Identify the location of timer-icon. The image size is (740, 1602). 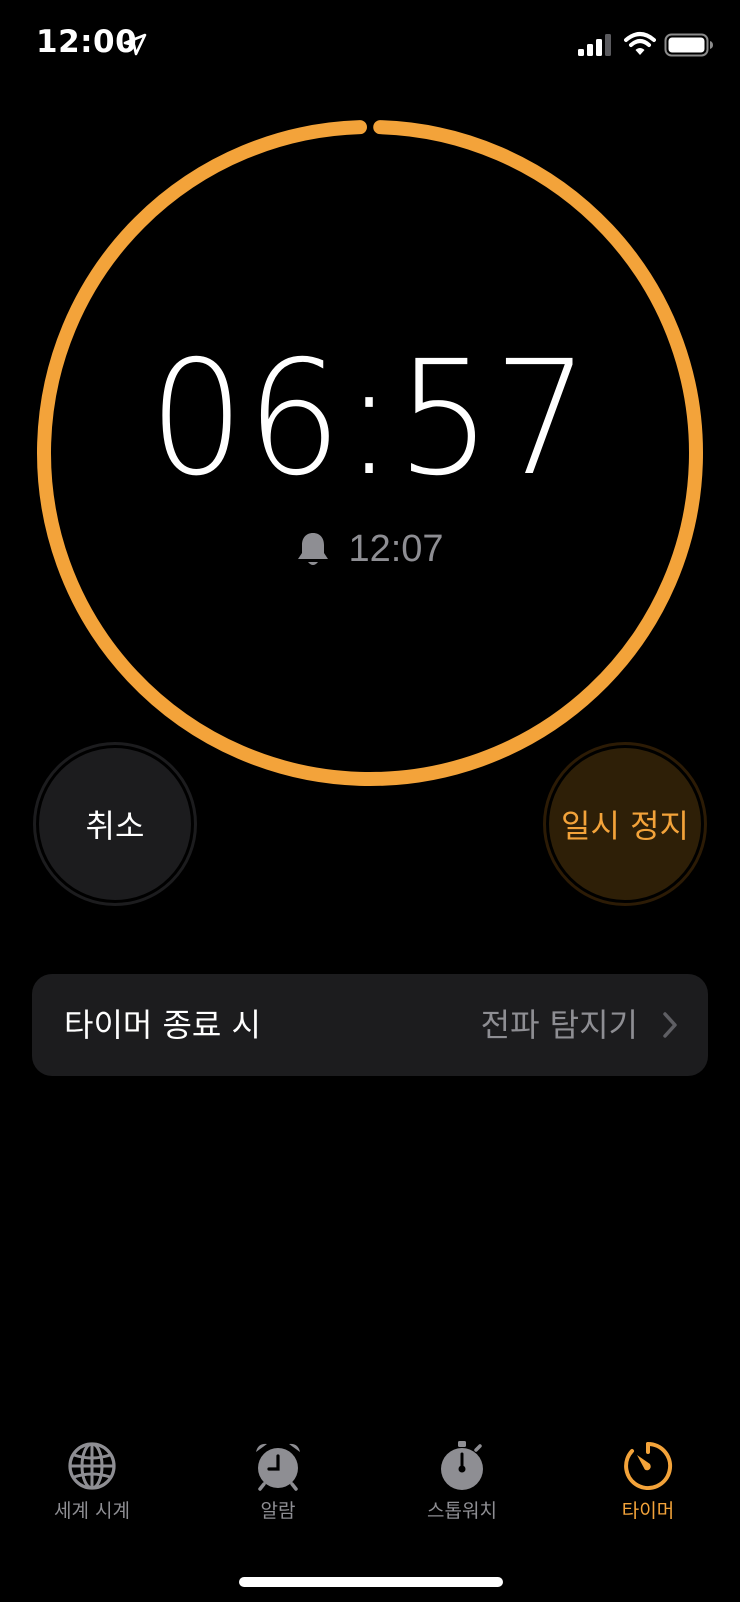
(648, 1465).